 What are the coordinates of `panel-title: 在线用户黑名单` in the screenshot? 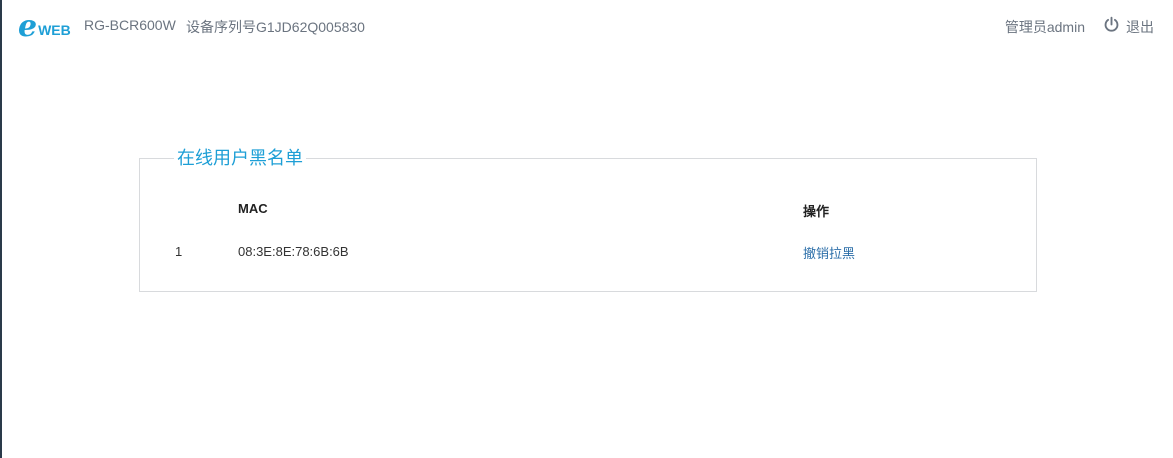 It's located at (240, 158).